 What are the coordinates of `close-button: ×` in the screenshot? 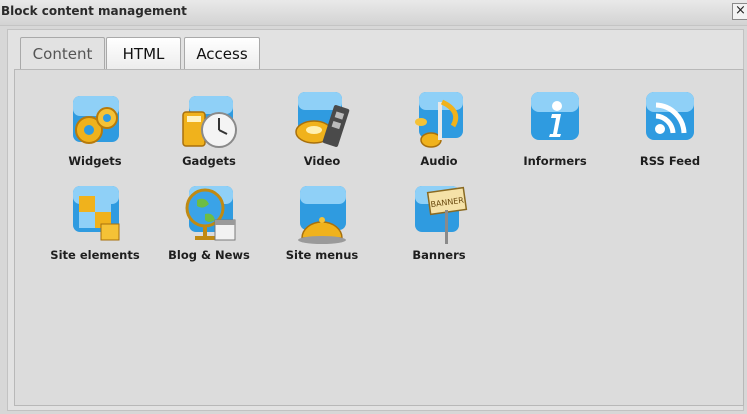 It's located at (739, 11).